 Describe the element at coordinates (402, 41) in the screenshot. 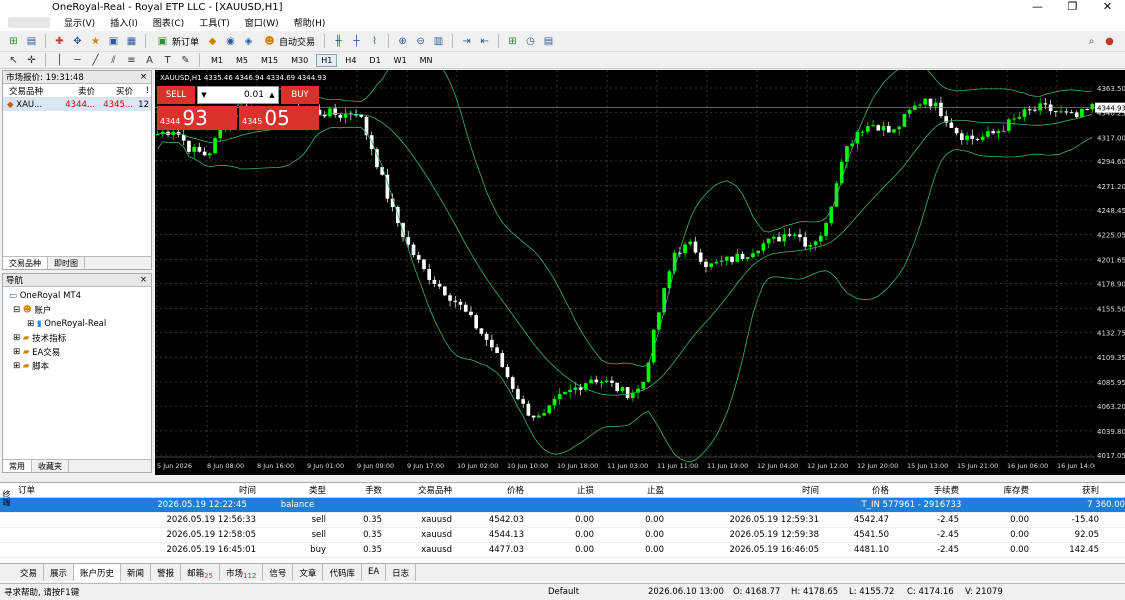

I see `zoom-in-icon: ⊕` at that location.